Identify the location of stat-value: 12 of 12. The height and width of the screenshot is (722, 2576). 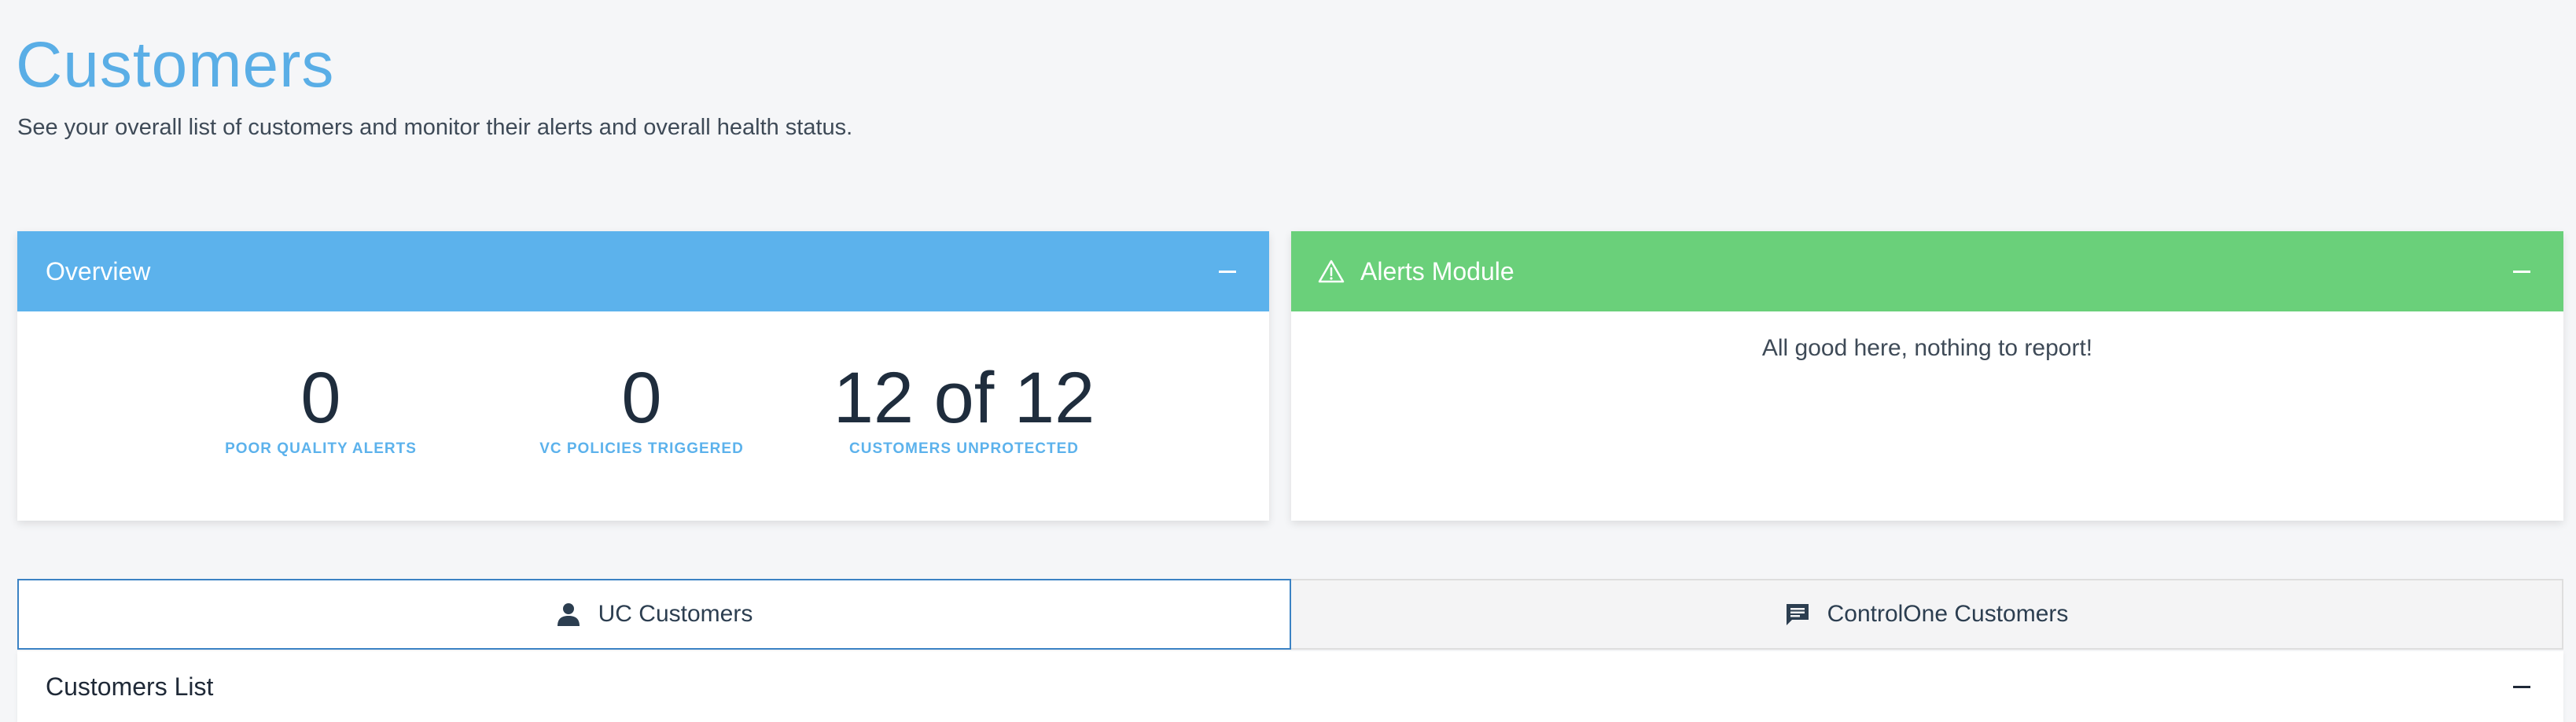
(964, 398).